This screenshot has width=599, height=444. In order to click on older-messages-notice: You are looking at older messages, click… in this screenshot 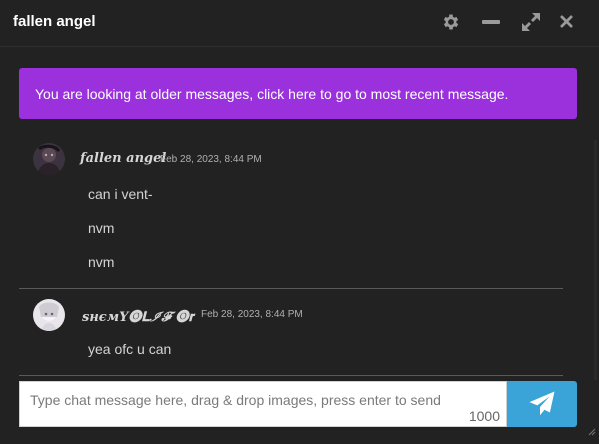, I will do `click(298, 93)`.